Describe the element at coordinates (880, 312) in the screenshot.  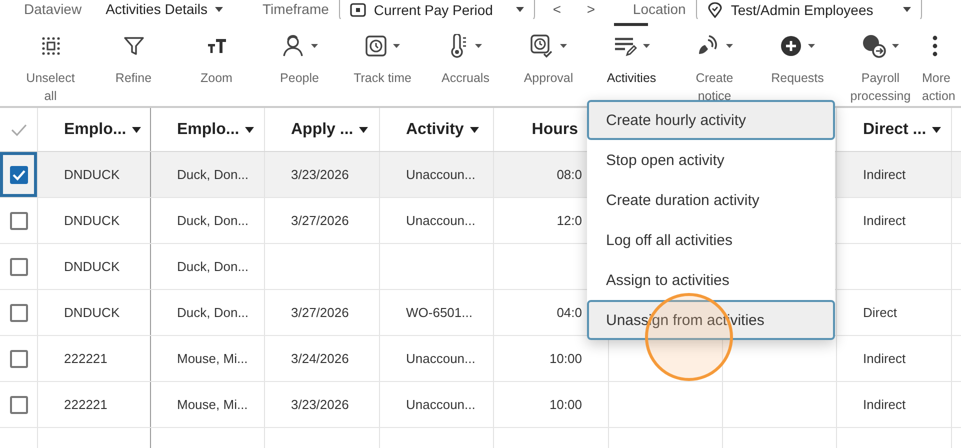
I see `table-cell: Direct` at that location.